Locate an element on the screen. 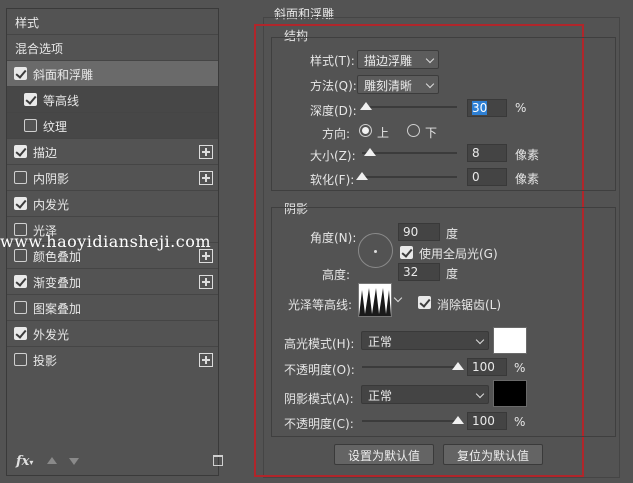  altitude-label: 高度: is located at coordinates (336, 275).